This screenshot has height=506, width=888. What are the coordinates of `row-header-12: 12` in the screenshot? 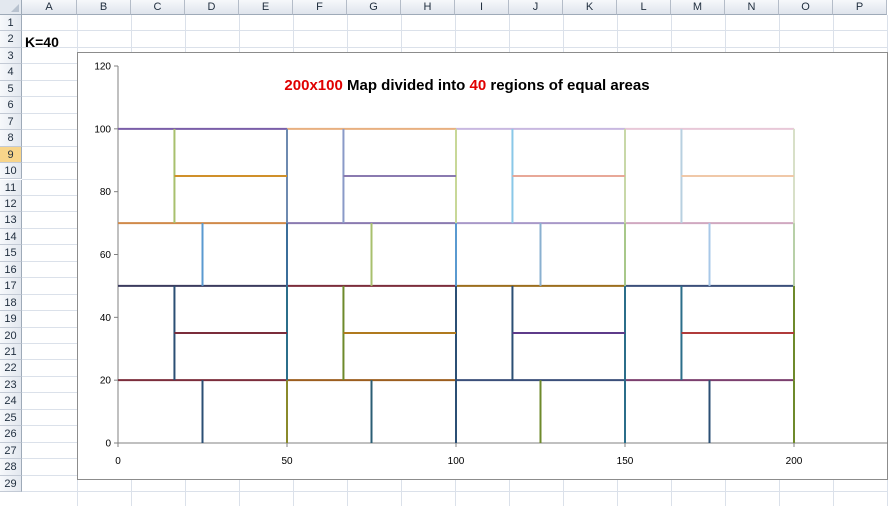 It's located at (11, 204).